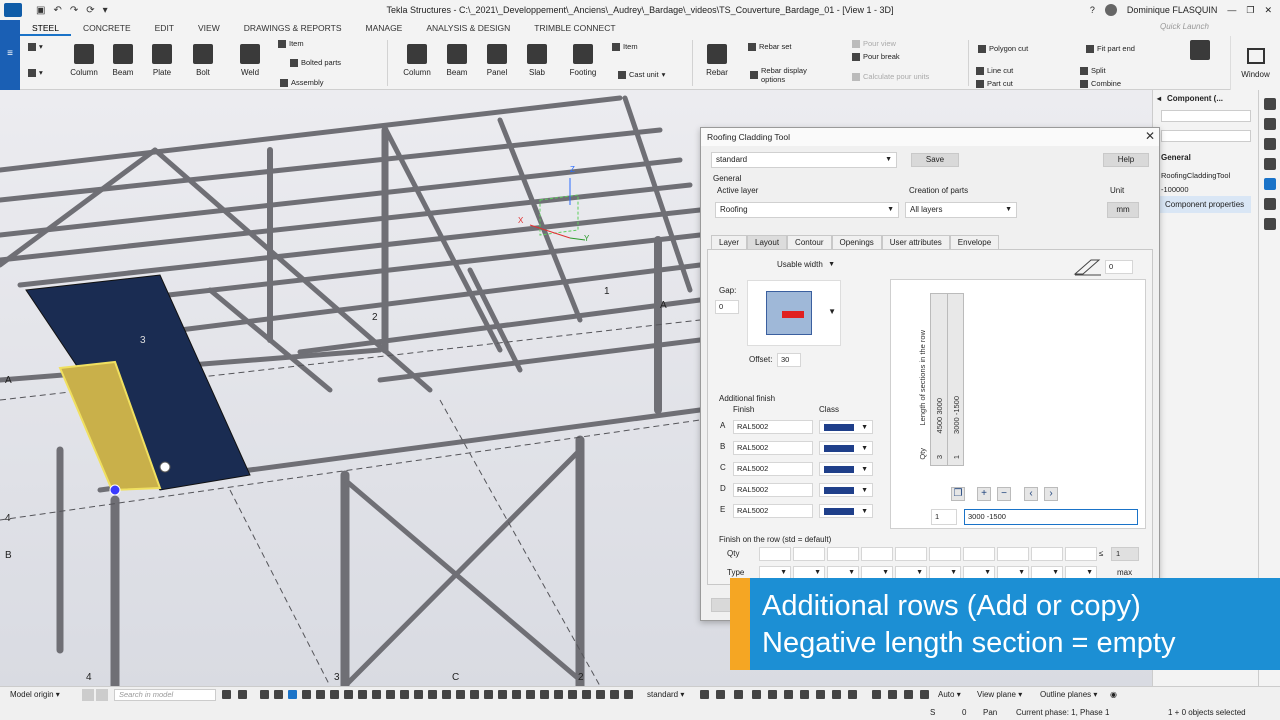 Image resolution: width=1280 pixels, height=720 pixels. What do you see at coordinates (915, 242) in the screenshot?
I see `tab-user-attributes: User attributes` at bounding box center [915, 242].